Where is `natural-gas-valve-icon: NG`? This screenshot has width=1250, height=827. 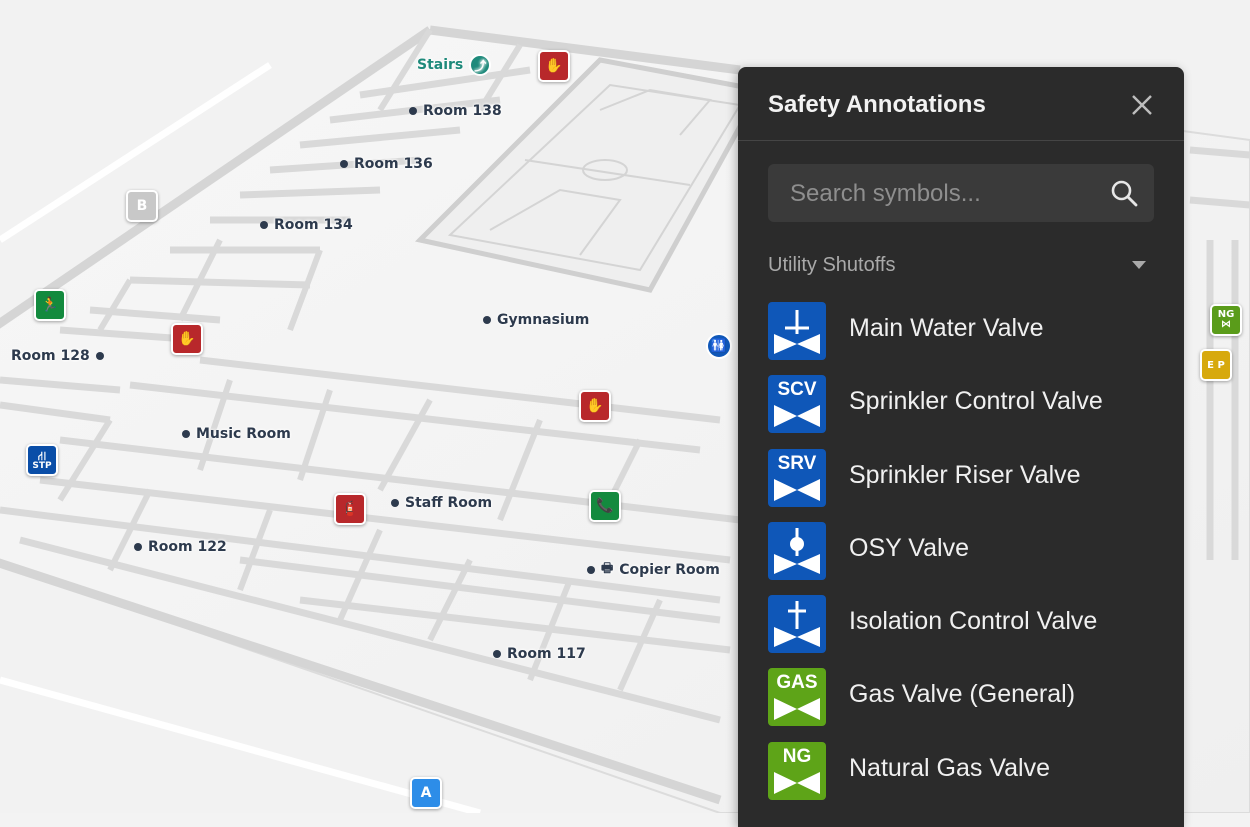
natural-gas-valve-icon: NG is located at coordinates (797, 770).